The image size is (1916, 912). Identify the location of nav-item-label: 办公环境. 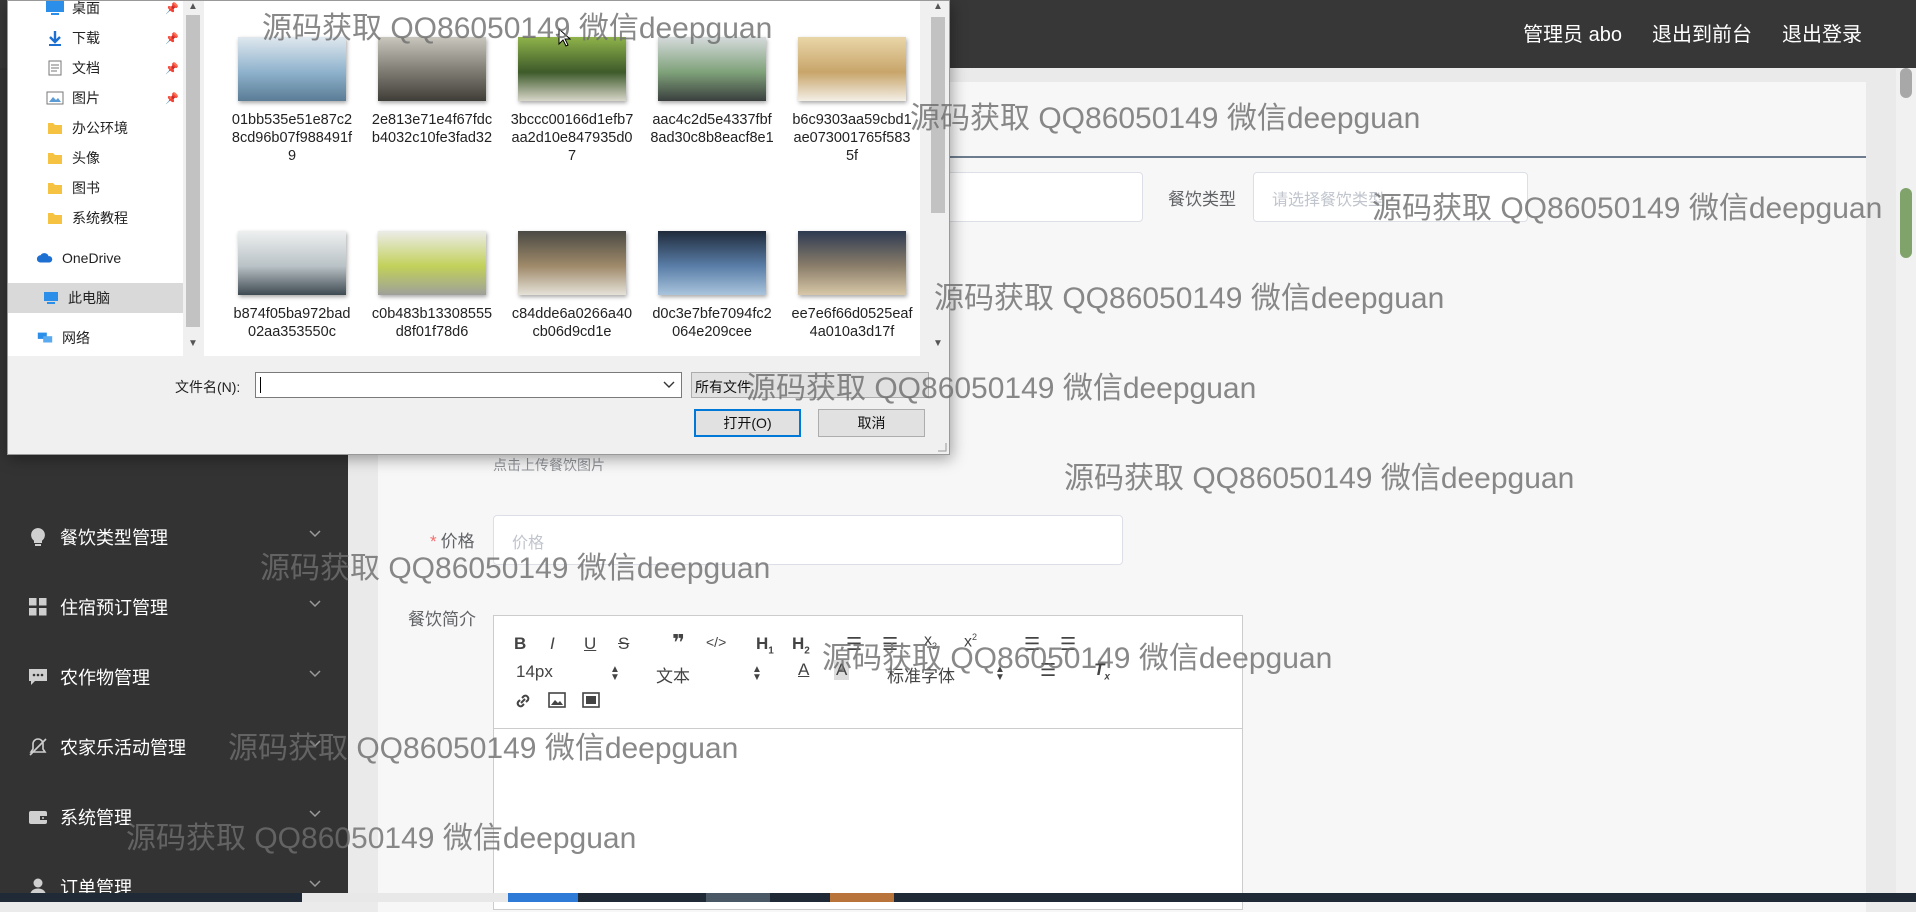
(100, 128).